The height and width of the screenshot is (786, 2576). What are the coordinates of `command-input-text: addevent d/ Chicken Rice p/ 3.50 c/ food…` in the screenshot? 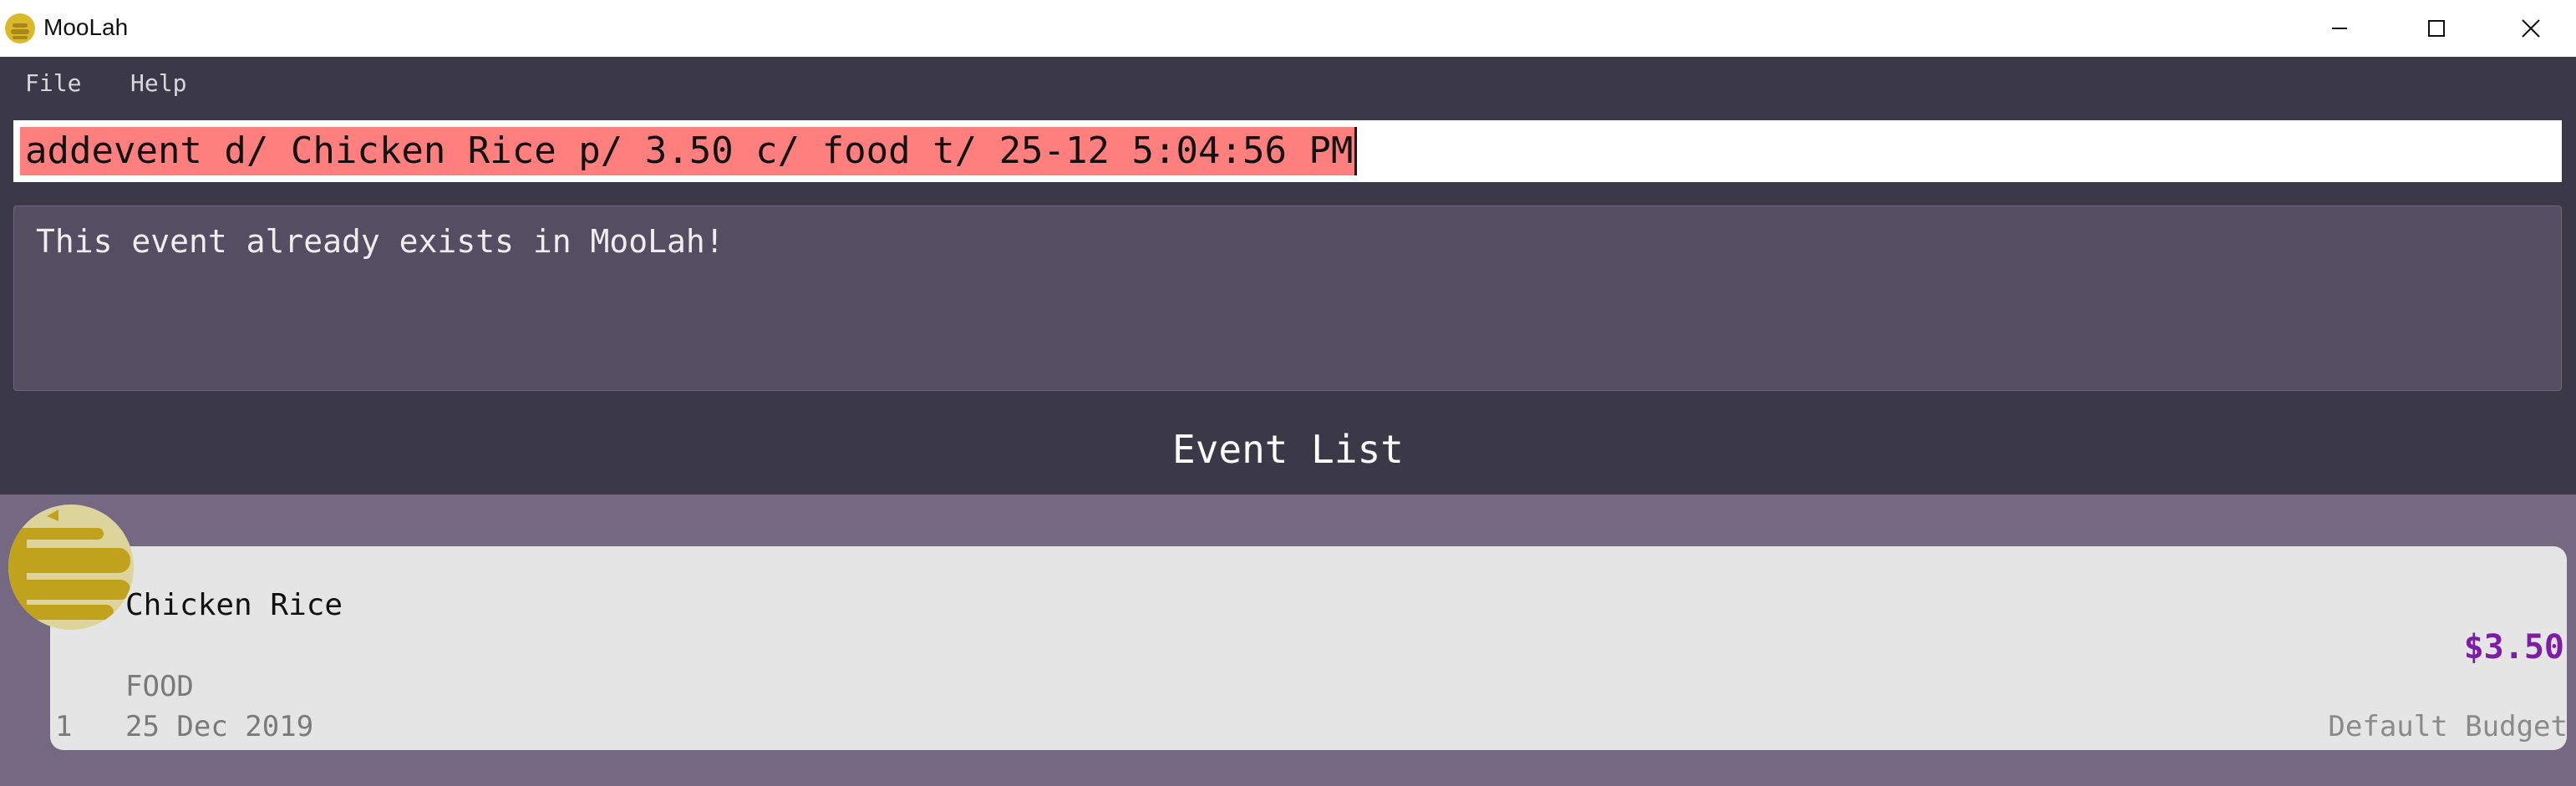 It's located at (689, 151).